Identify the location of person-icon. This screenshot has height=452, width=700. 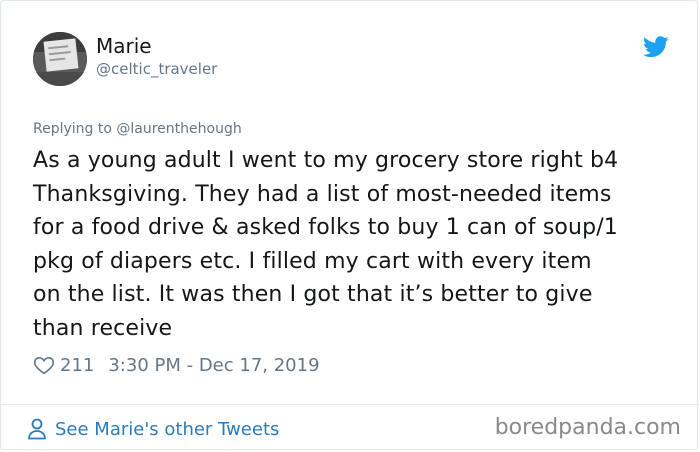
(37, 429).